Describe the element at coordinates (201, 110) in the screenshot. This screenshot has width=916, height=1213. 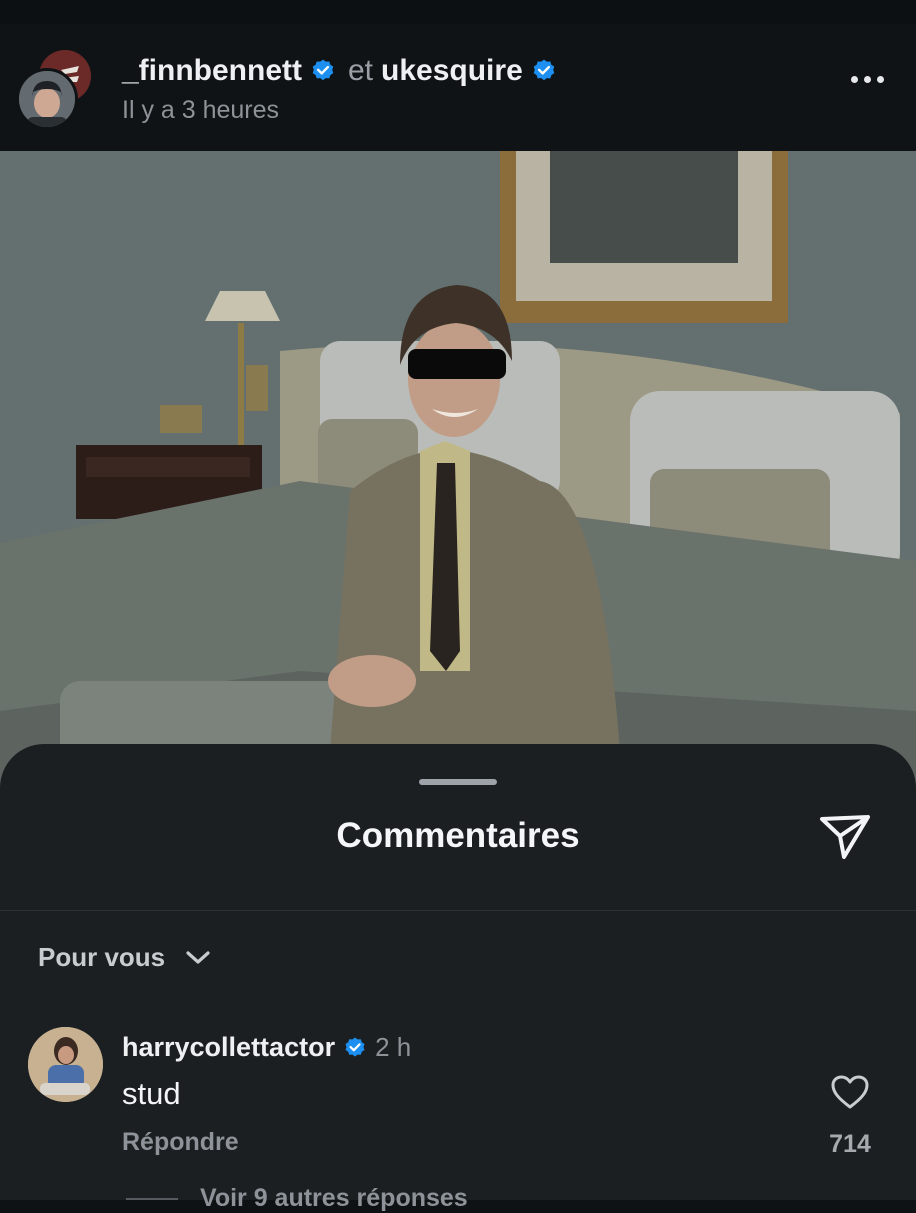
I see `post-timestamp: Il y a 3 heures` at that location.